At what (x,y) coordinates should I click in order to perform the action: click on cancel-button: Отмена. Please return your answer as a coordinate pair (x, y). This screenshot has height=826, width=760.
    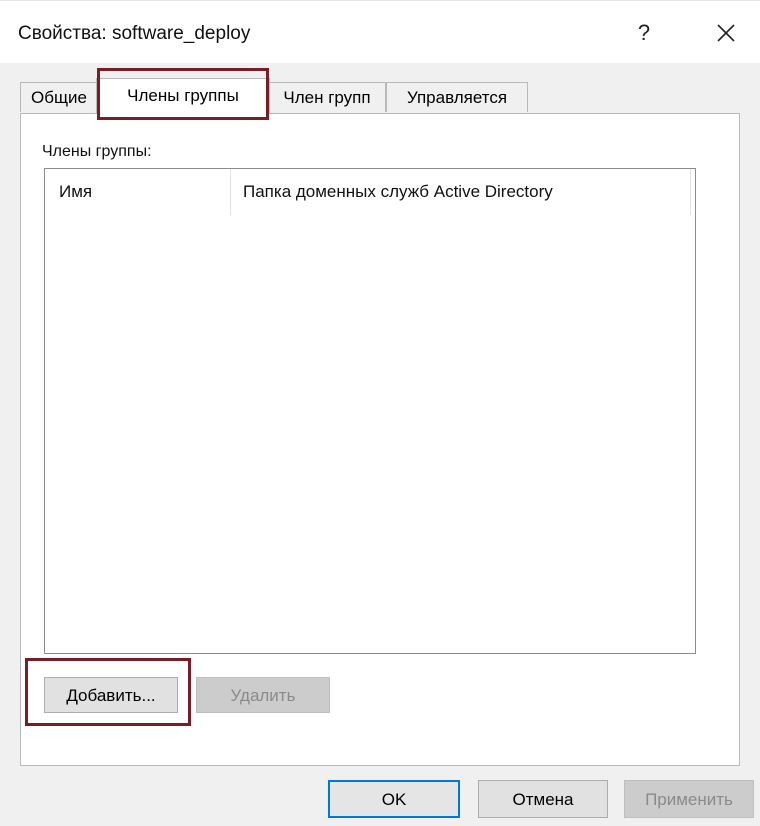
    Looking at the image, I should click on (543, 799).